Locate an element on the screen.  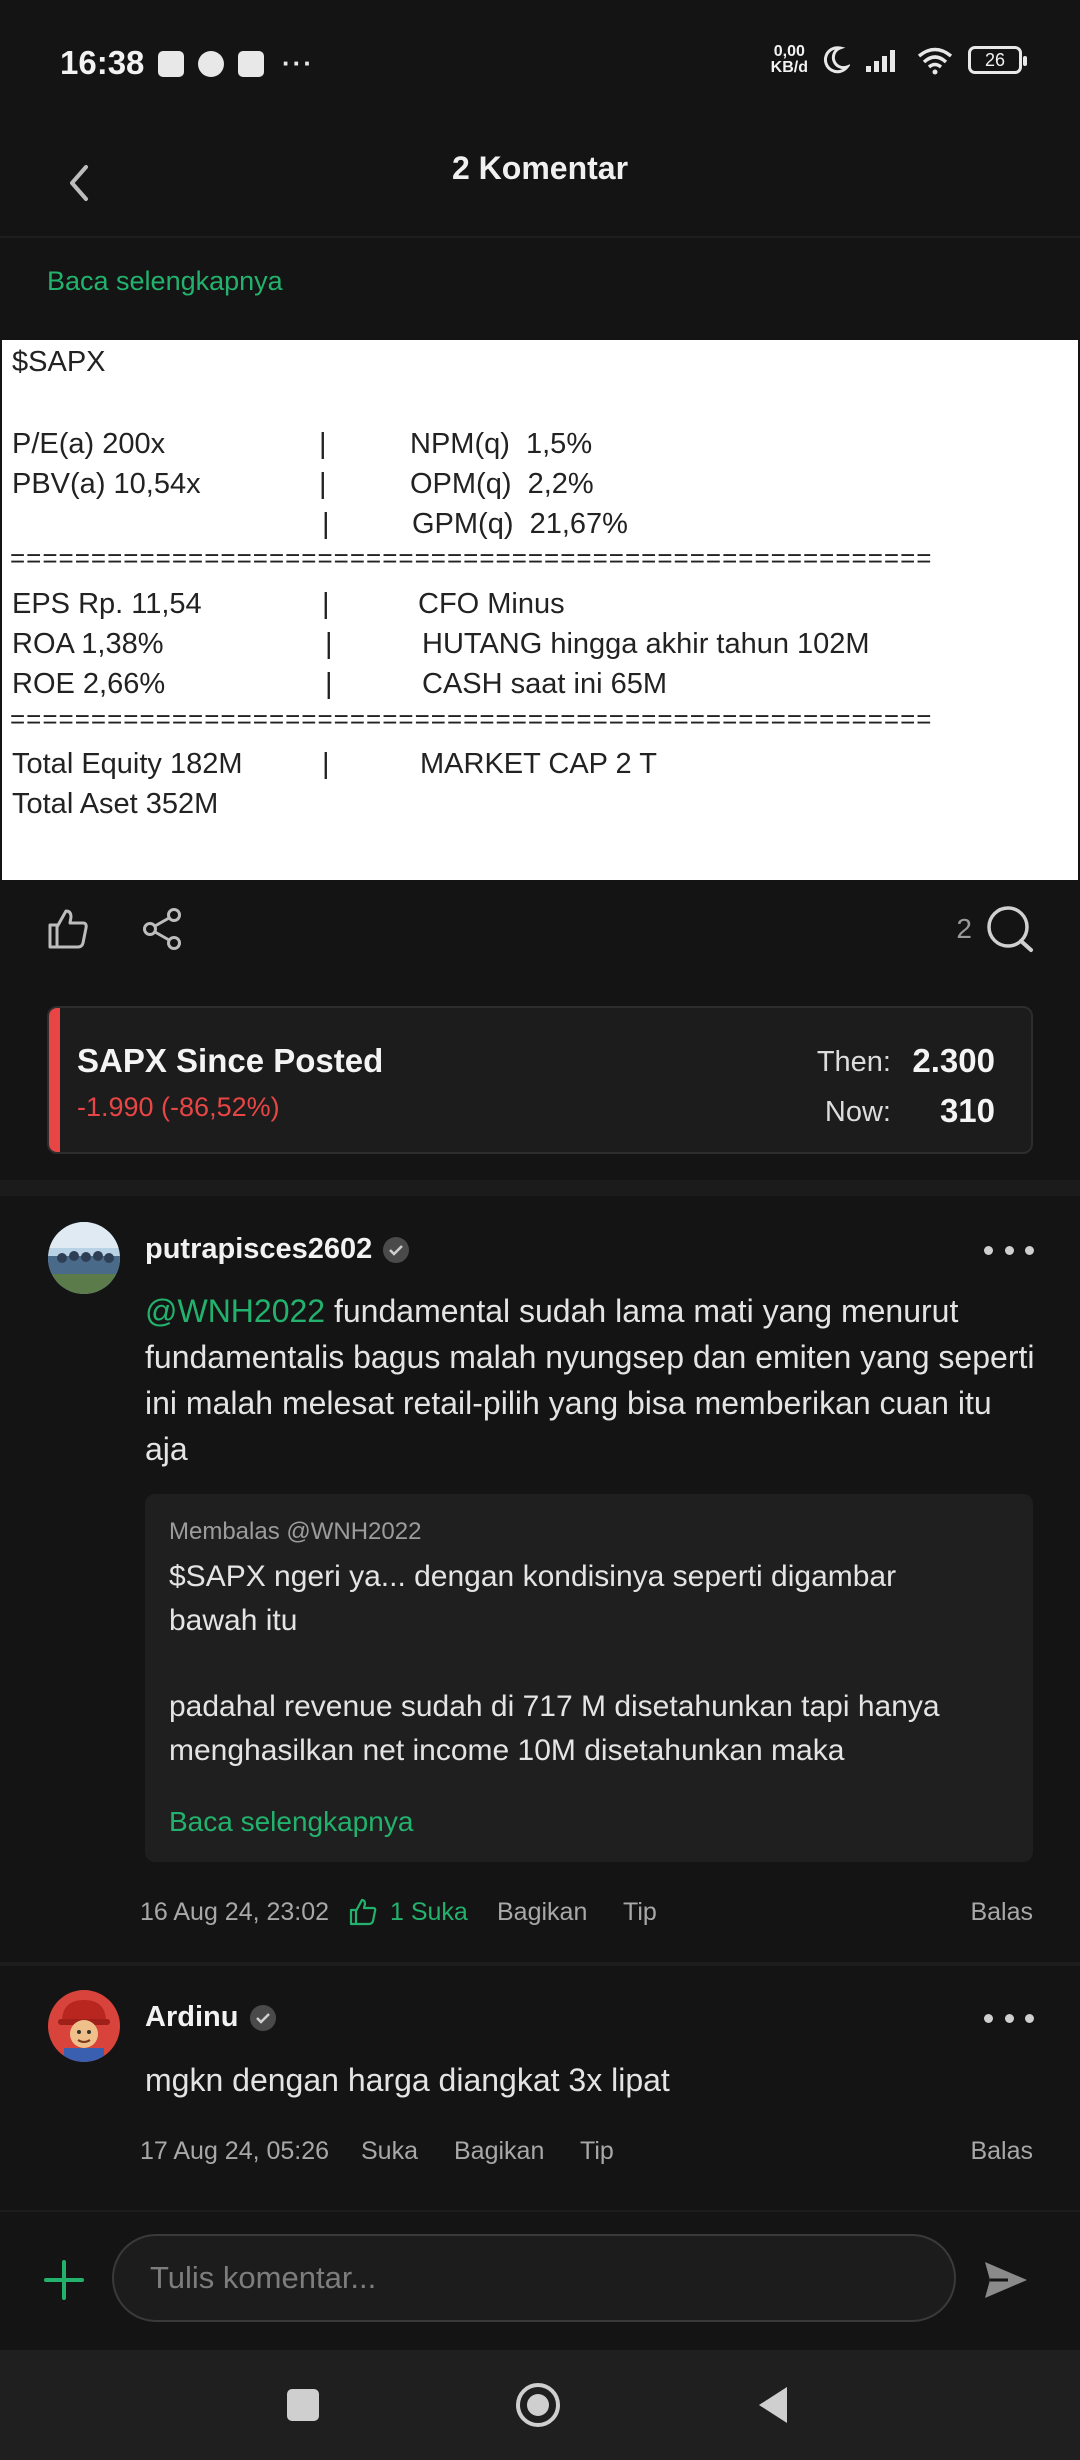
system-navigation-bar is located at coordinates (540, 2405).